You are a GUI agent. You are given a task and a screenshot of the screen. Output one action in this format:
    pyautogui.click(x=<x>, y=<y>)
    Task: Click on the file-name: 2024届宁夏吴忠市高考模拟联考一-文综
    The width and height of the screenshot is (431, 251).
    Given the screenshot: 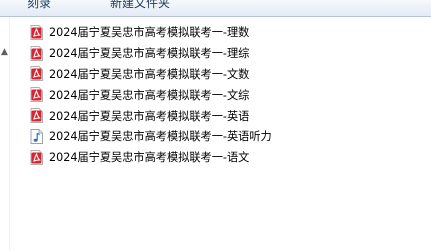 What is the action you would take?
    pyautogui.click(x=149, y=95)
    